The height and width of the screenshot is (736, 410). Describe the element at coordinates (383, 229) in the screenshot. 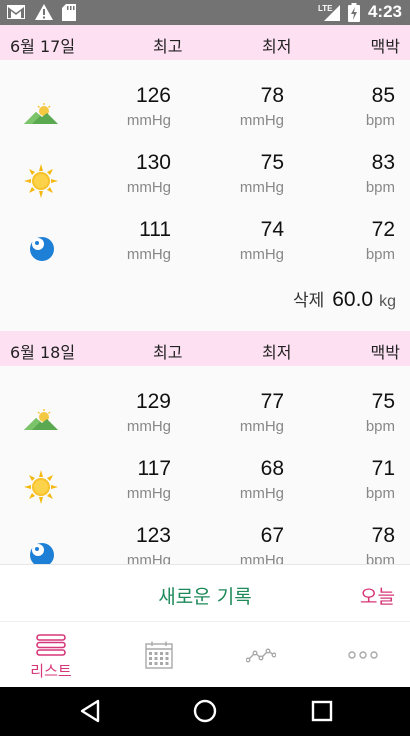

I see `pulse-value: 72` at that location.